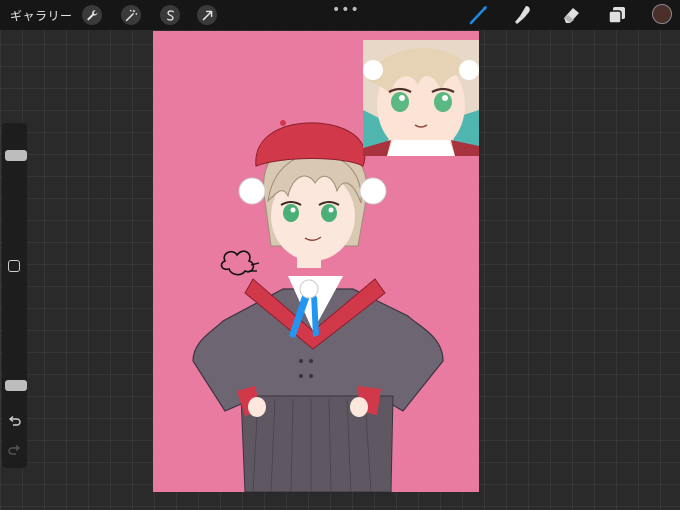 Image resolution: width=680 pixels, height=510 pixels. Describe the element at coordinates (346, 10) in the screenshot. I see `more-menu-dots: •••` at that location.